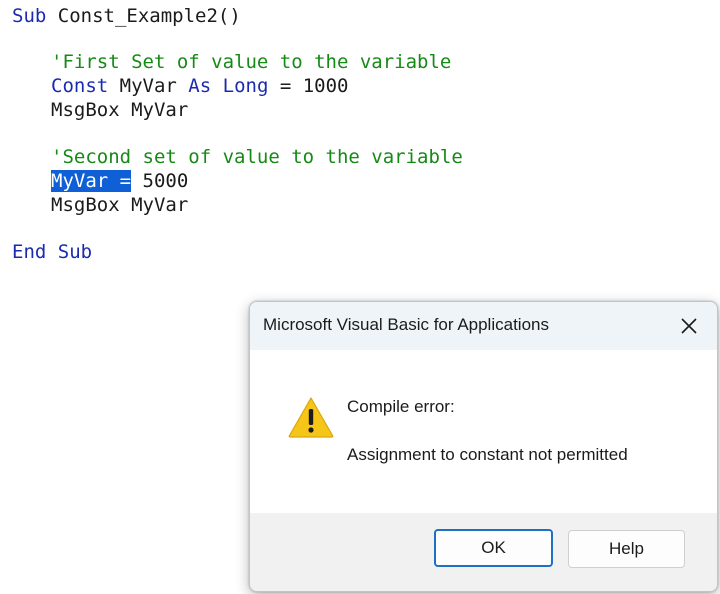  I want to click on keyword-const: Const, so click(80, 86).